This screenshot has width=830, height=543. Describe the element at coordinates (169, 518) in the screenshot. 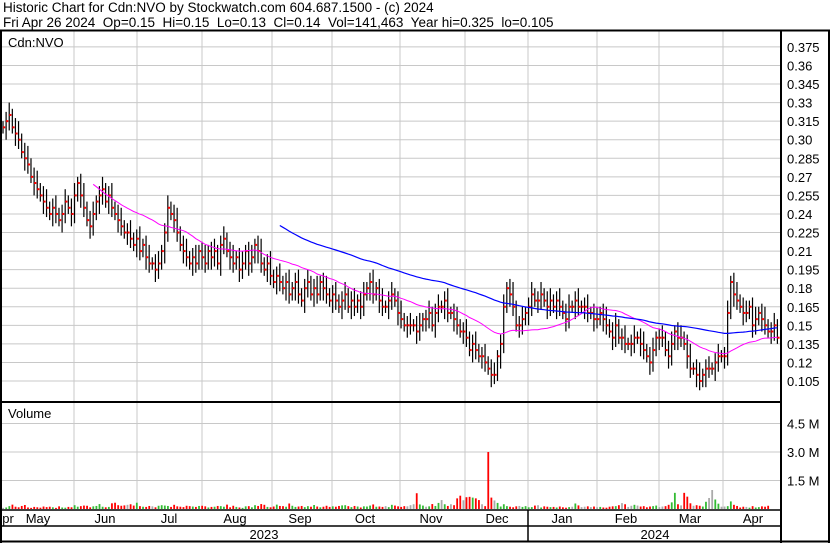

I see `month-label: Jul` at that location.